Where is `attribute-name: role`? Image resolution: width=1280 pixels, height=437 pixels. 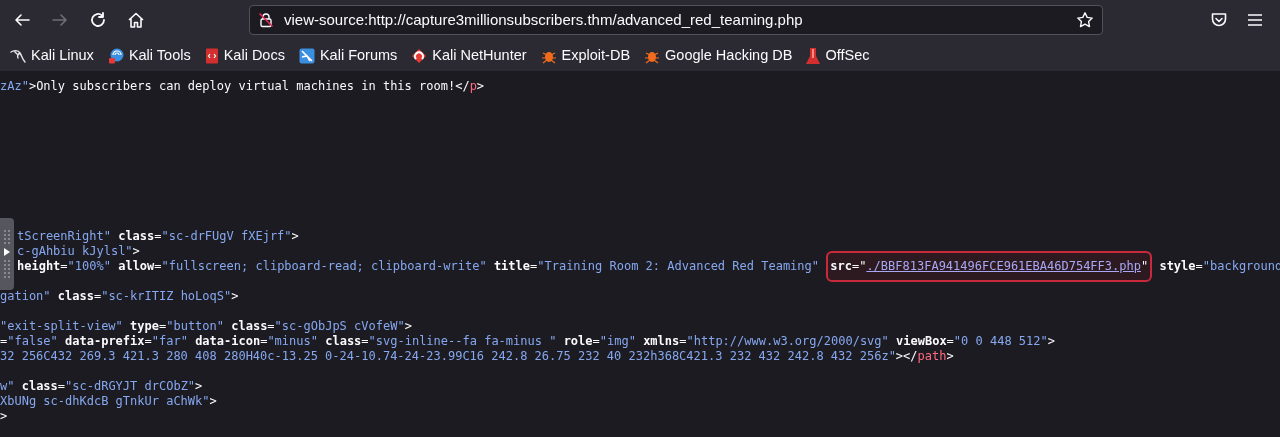 attribute-name: role is located at coordinates (578, 341).